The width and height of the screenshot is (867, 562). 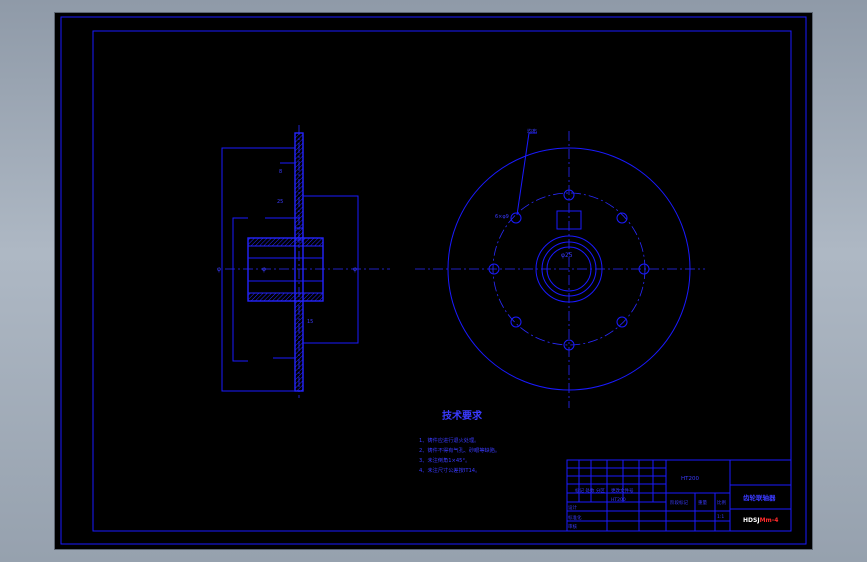 What do you see at coordinates (720, 517) in the screenshot?
I see `tb-sheet: 1:1` at bounding box center [720, 517].